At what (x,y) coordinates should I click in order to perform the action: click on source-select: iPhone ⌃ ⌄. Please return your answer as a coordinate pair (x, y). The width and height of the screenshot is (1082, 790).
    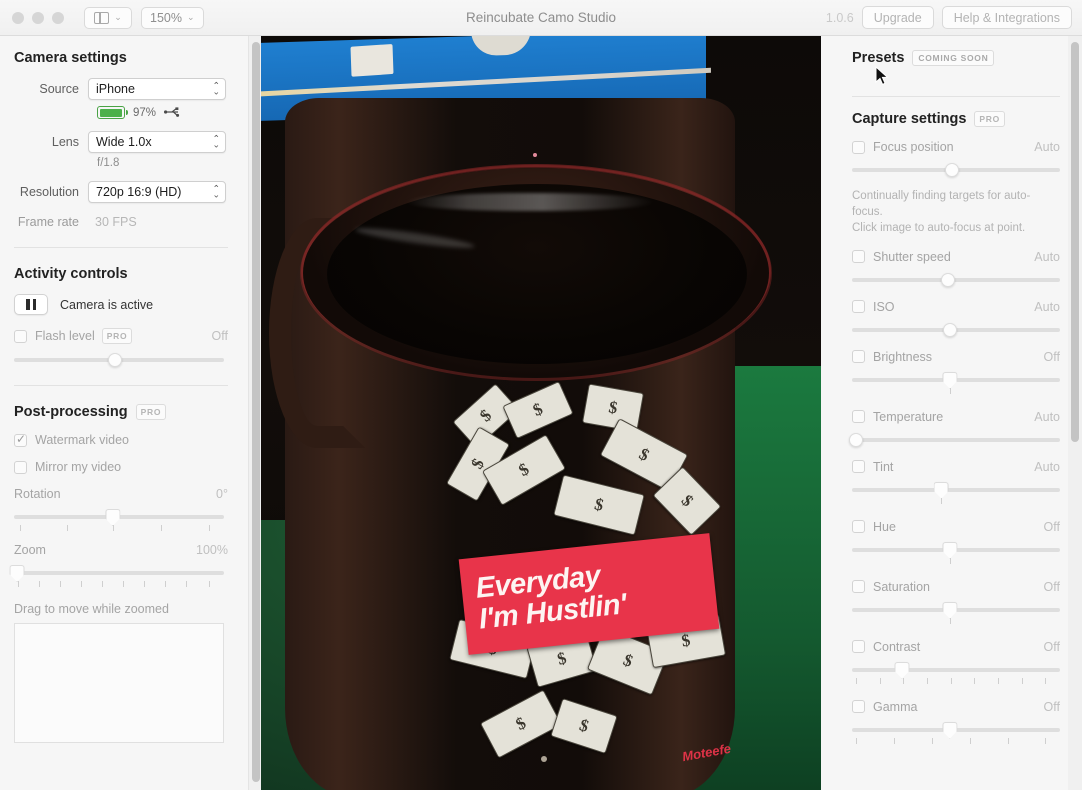
    Looking at the image, I should click on (157, 89).